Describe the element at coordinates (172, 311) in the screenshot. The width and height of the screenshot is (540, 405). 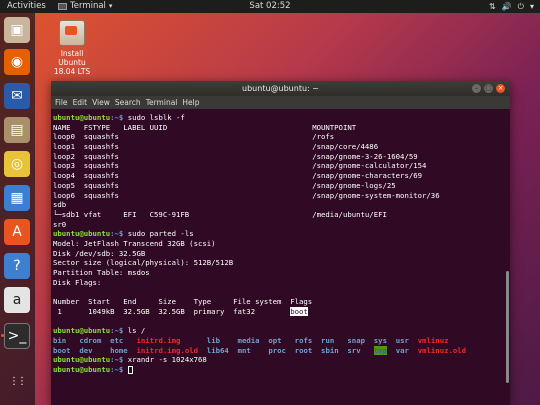
I see `partition-row: 1 1049kB 32.5GB 32.5GB primary fat32` at that location.